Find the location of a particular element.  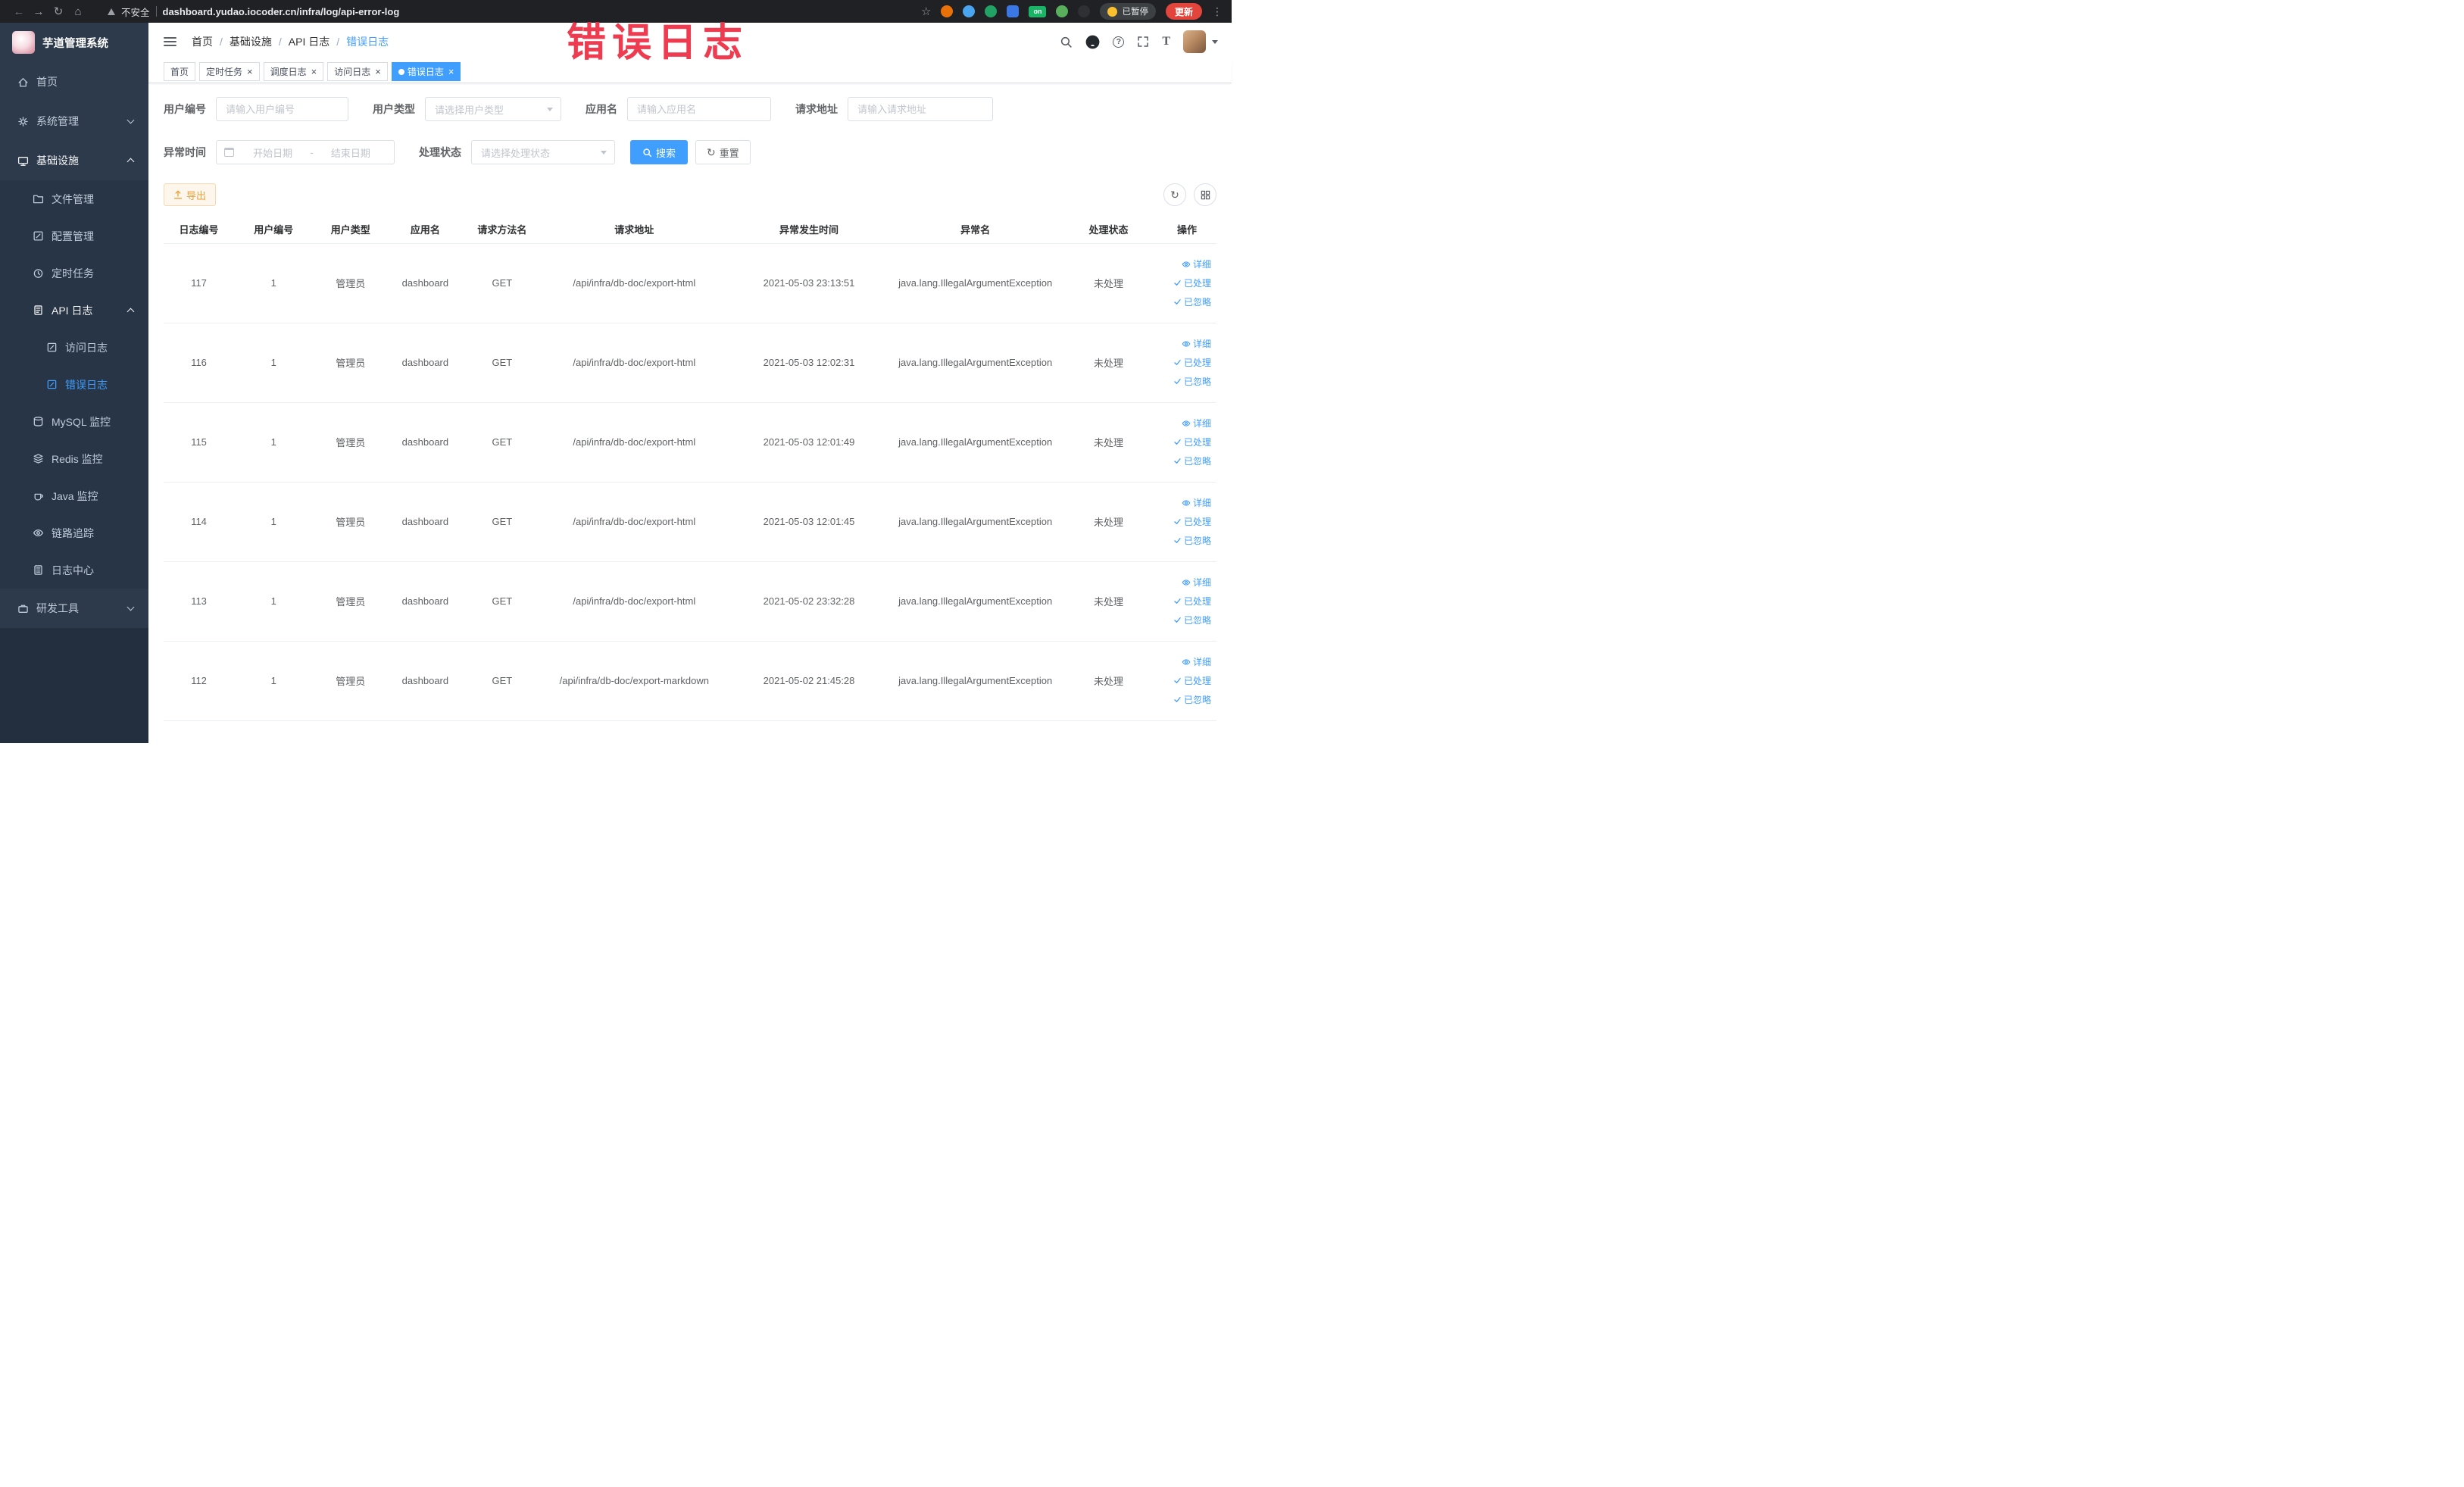

cell-url: /api/infra/db-doc/export-html is located at coordinates (634, 601).